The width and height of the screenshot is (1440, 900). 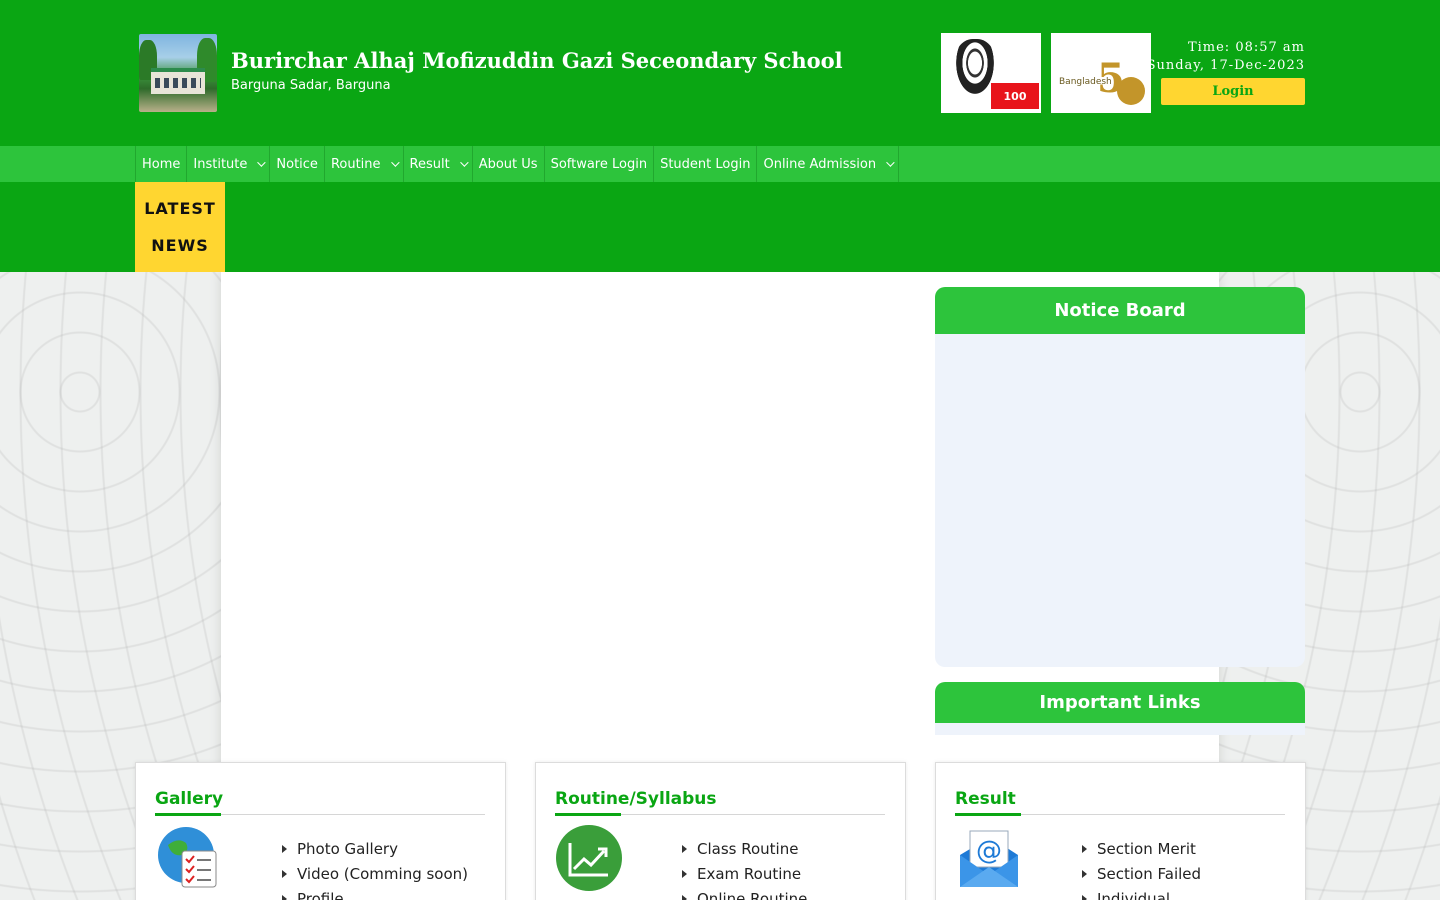 I want to click on nav-item-label: Notice, so click(x=297, y=164).